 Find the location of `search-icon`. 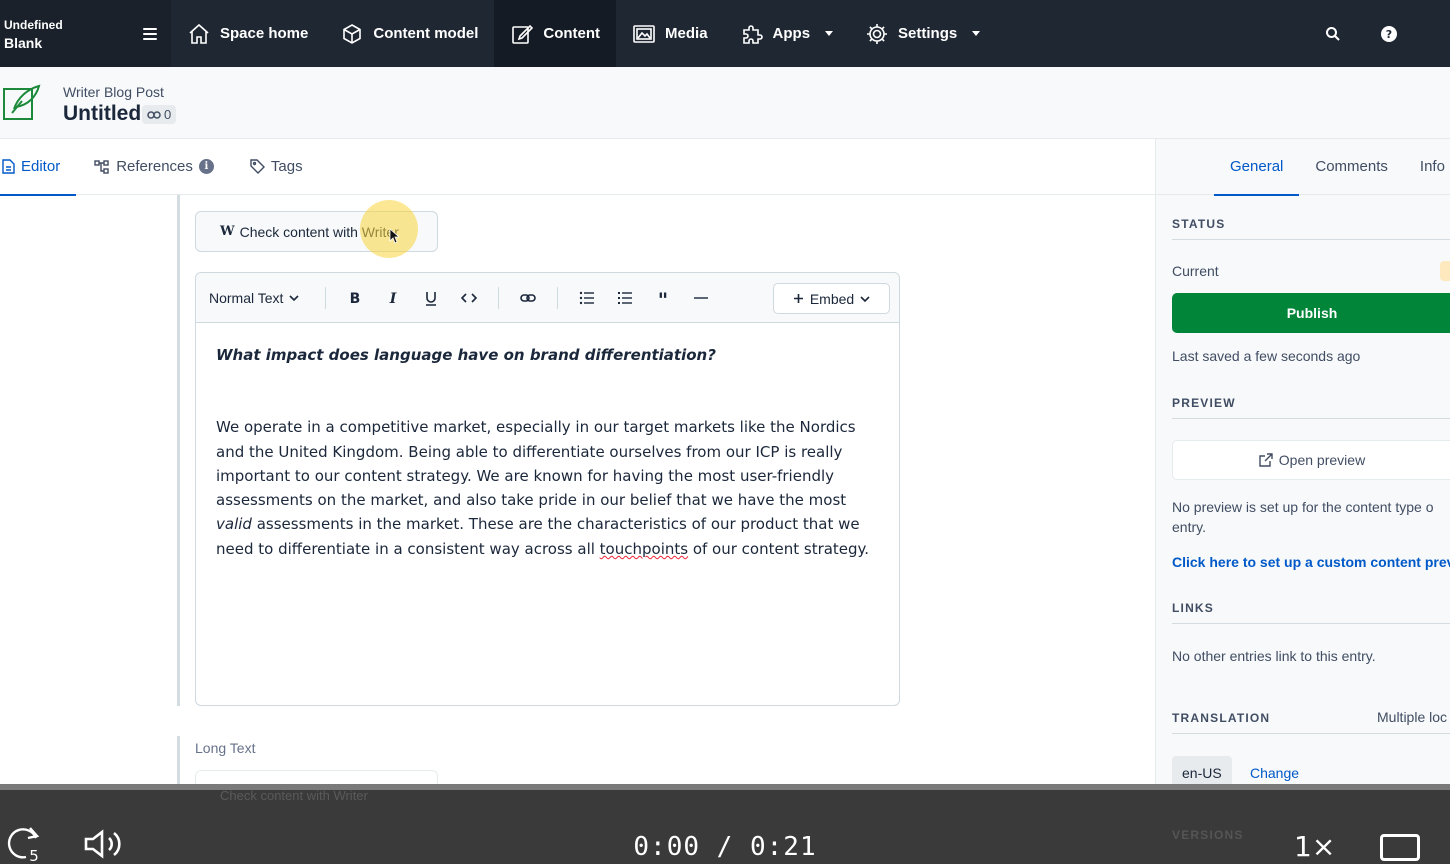

search-icon is located at coordinates (1333, 34).